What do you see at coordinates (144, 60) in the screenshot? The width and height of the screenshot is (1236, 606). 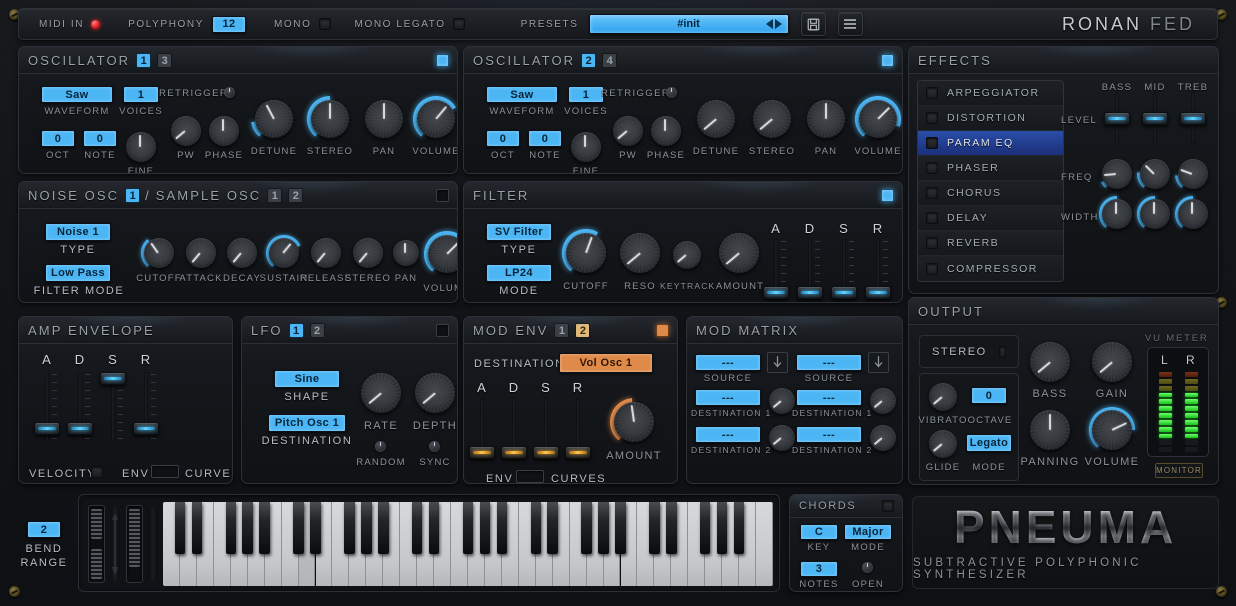 I see `osc1-tab-1: 1` at bounding box center [144, 60].